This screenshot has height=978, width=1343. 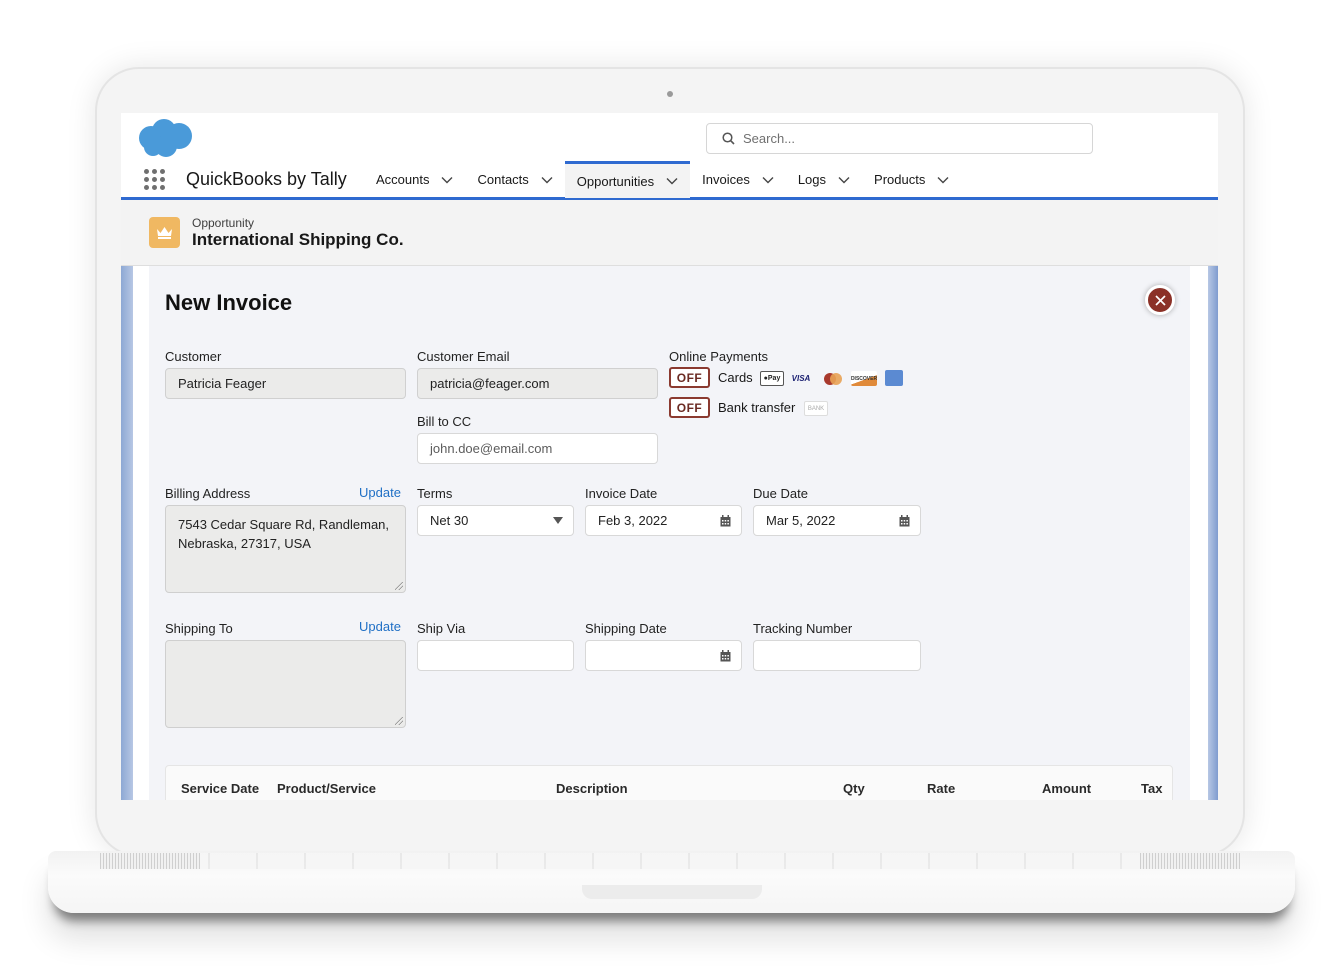 What do you see at coordinates (449, 520) in the screenshot?
I see `terms-value: Net 30` at bounding box center [449, 520].